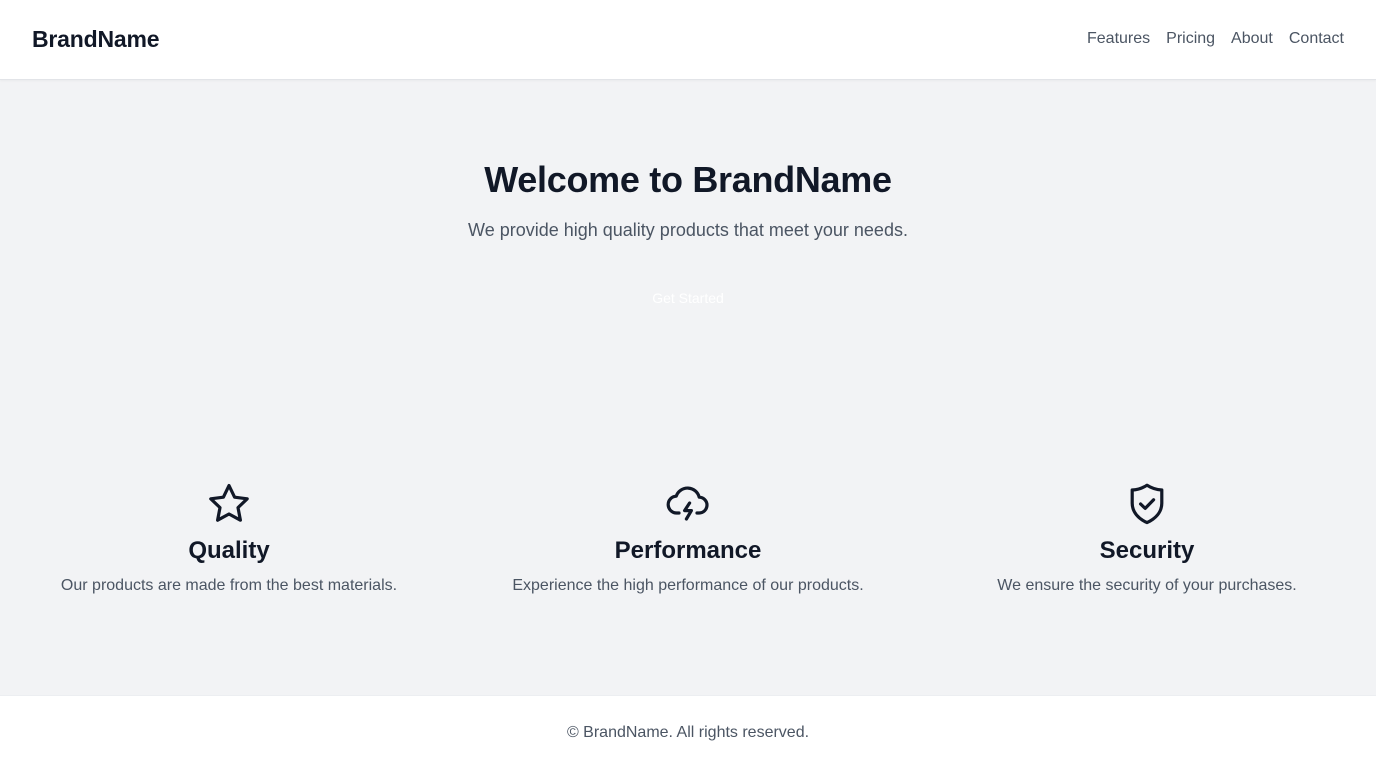 This screenshot has width=1376, height=768. What do you see at coordinates (95, 39) in the screenshot?
I see `brand-logo: BrandName` at bounding box center [95, 39].